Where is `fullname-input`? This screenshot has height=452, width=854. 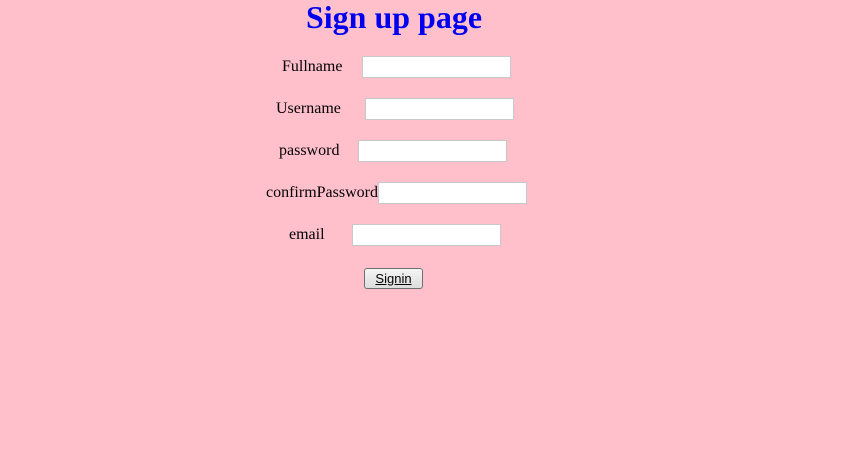
fullname-input is located at coordinates (437, 67).